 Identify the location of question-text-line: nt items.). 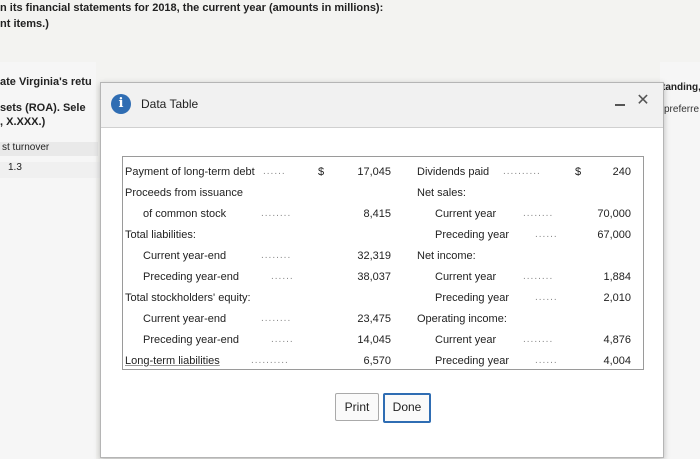
(24, 24).